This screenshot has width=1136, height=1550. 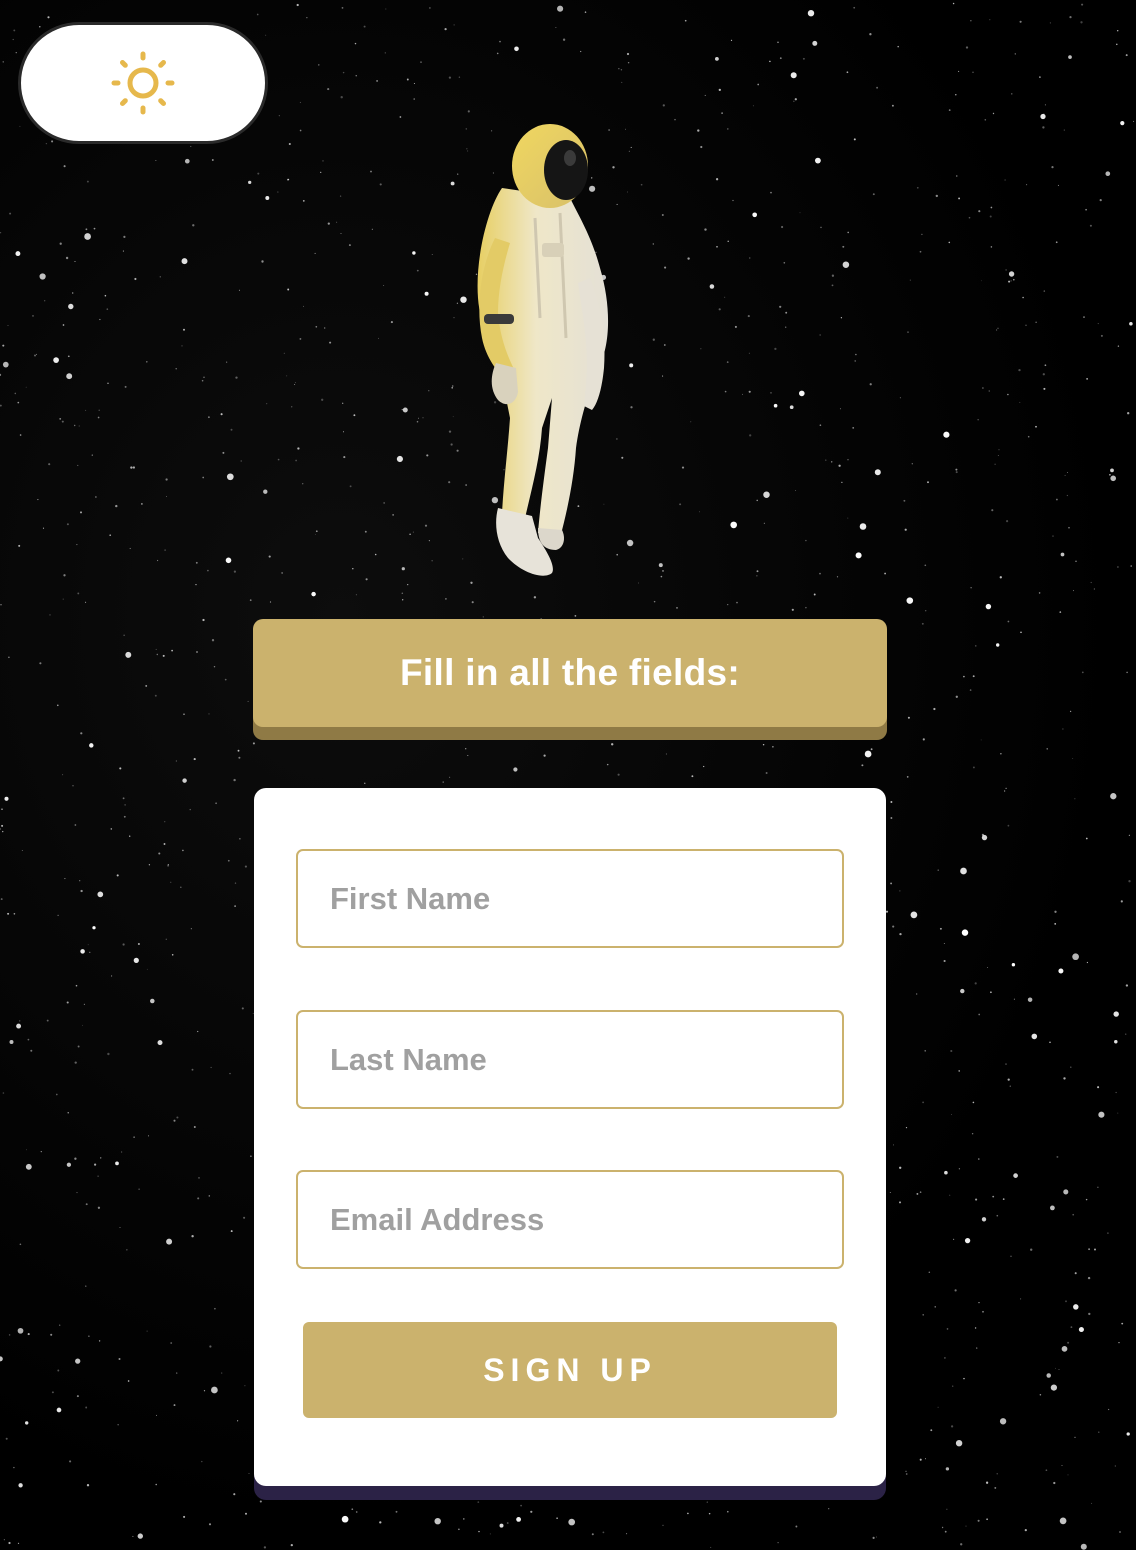 I want to click on first-name-input, so click(x=570, y=898).